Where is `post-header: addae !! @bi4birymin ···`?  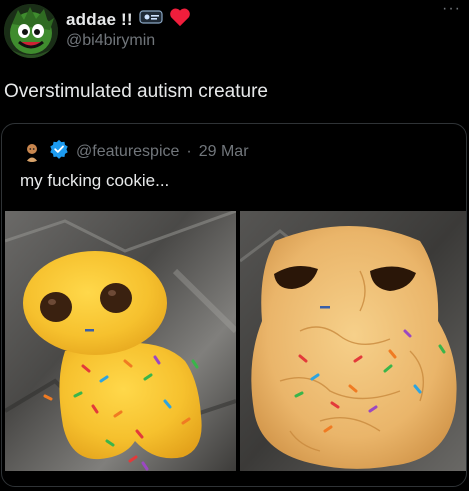 post-header: addae !! @bi4birymin ··· is located at coordinates (234, 35).